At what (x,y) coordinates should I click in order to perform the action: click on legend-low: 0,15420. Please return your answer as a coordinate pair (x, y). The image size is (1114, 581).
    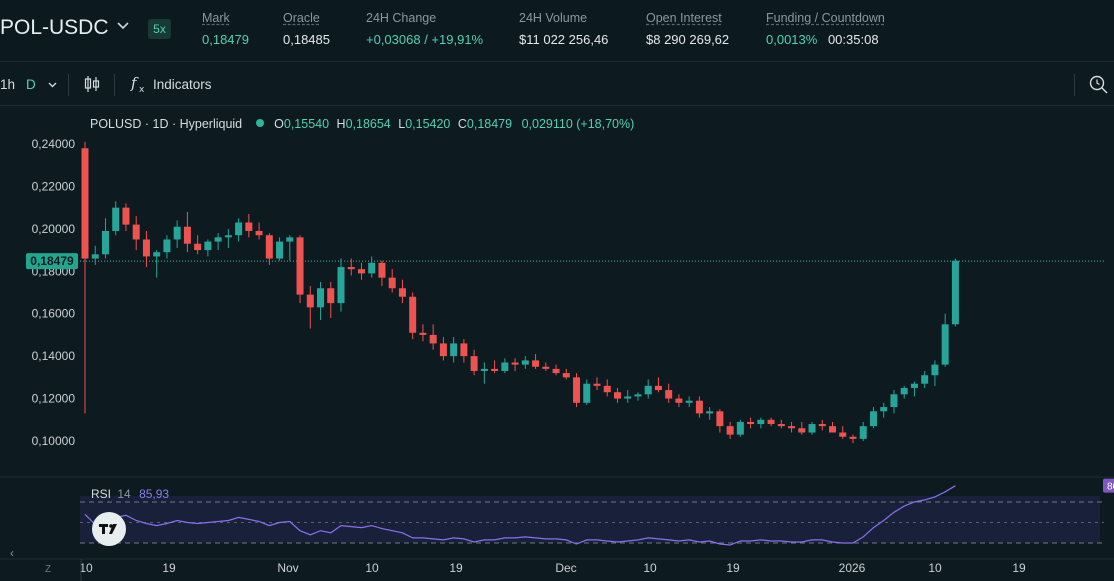
    Looking at the image, I should click on (428, 124).